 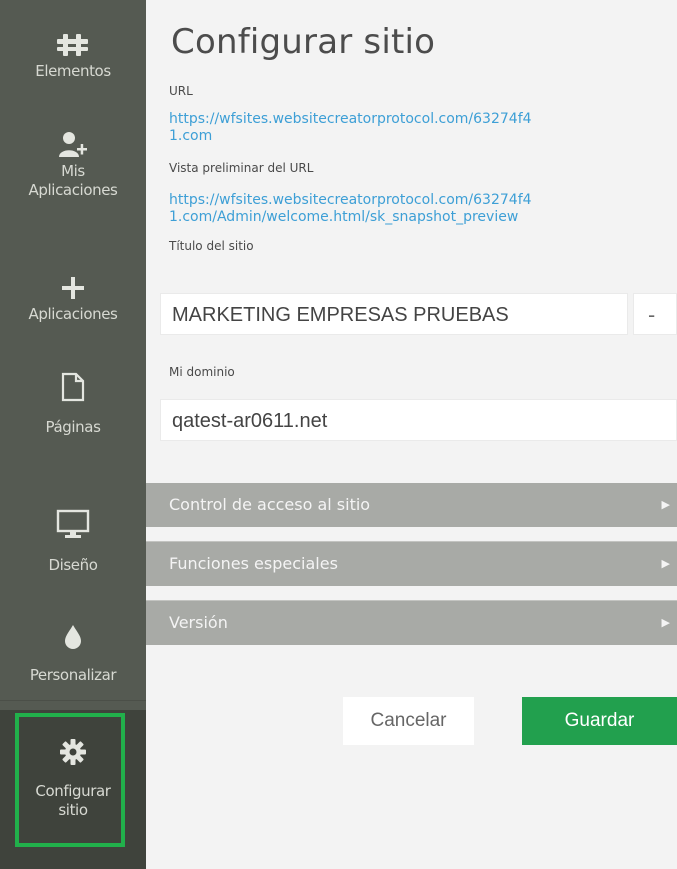 What do you see at coordinates (73, 675) in the screenshot?
I see `sidebar-item-label: Personalizar` at bounding box center [73, 675].